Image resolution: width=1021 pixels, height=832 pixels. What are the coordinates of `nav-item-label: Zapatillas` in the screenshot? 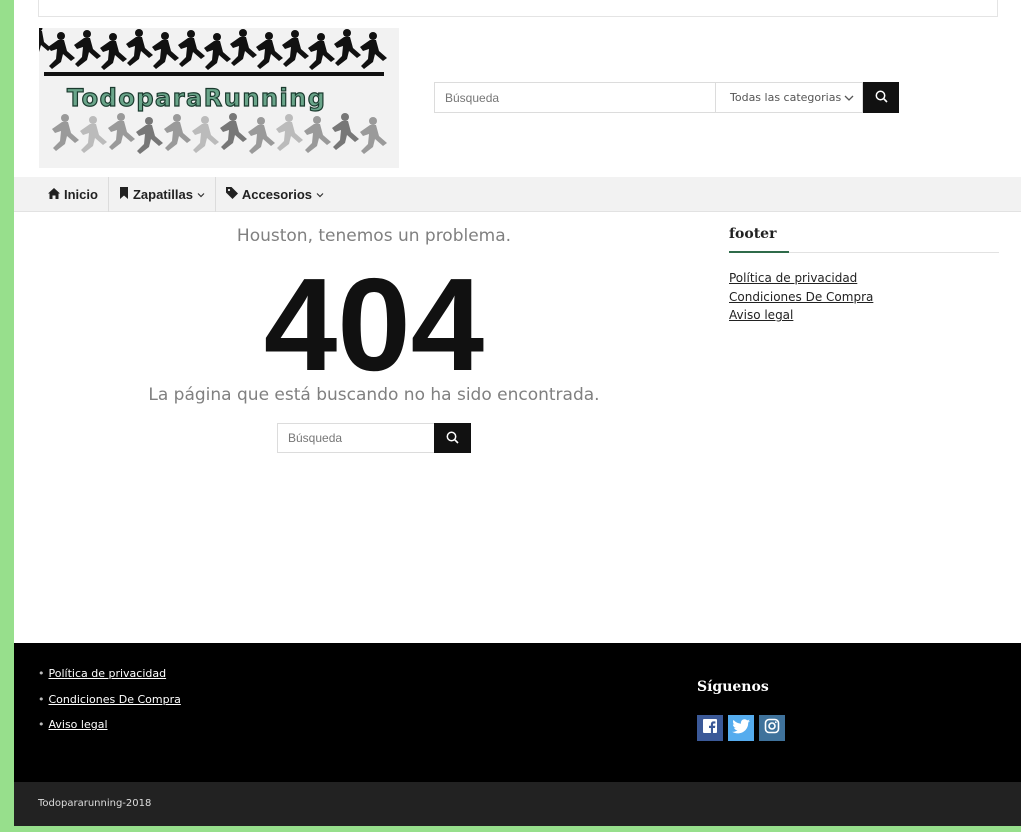 It's located at (162, 194).